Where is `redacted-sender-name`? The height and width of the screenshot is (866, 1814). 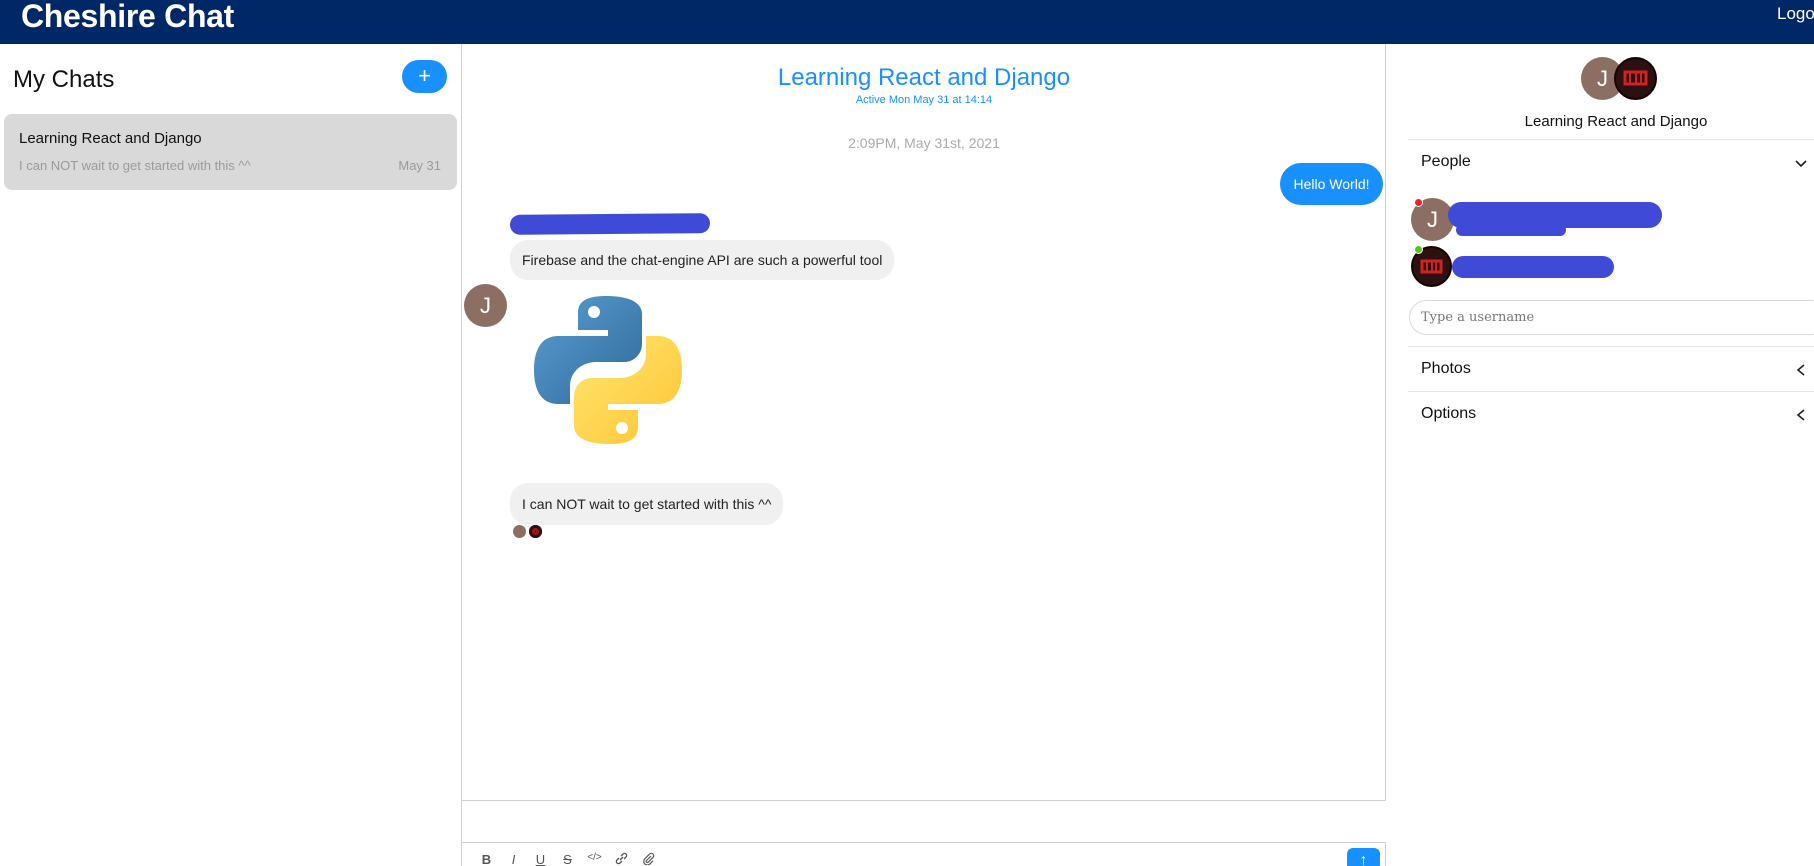
redacted-sender-name is located at coordinates (610, 224).